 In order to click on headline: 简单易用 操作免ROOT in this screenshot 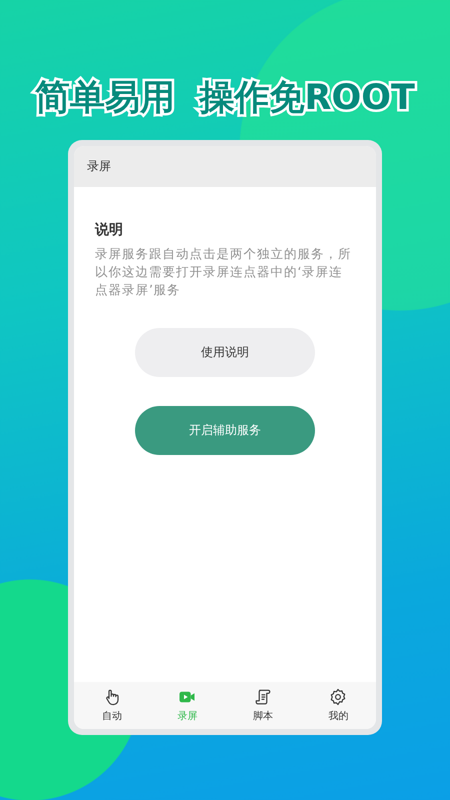, I will do `click(225, 98)`.